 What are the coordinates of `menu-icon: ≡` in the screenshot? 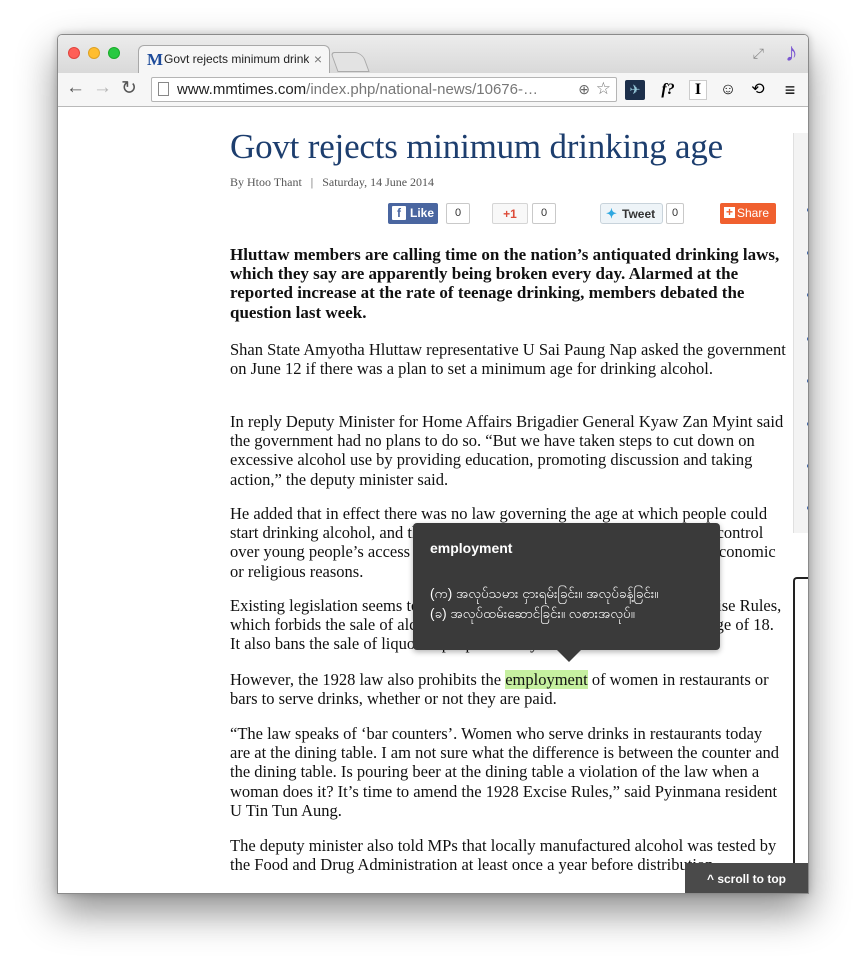 It's located at (790, 90).